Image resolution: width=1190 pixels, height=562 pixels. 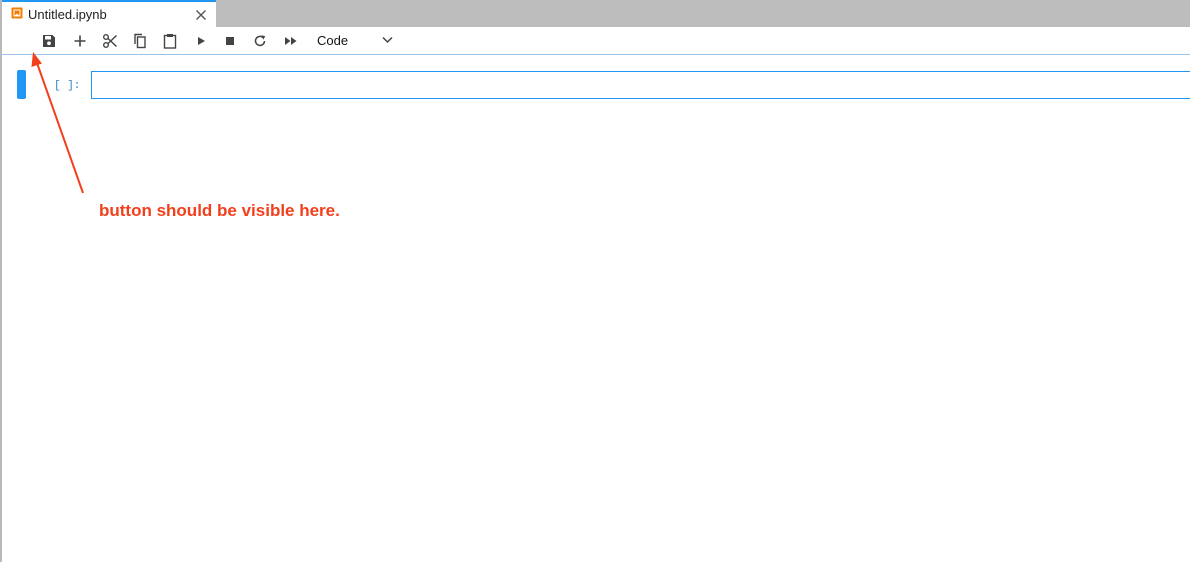 I want to click on fast-forward-icon, so click(x=291, y=41).